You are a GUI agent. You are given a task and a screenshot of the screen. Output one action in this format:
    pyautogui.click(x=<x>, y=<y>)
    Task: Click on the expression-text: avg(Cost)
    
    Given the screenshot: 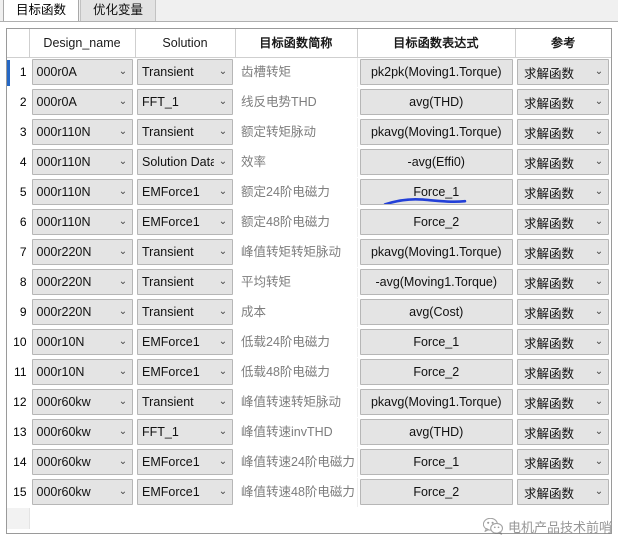 What is the action you would take?
    pyautogui.click(x=436, y=312)
    